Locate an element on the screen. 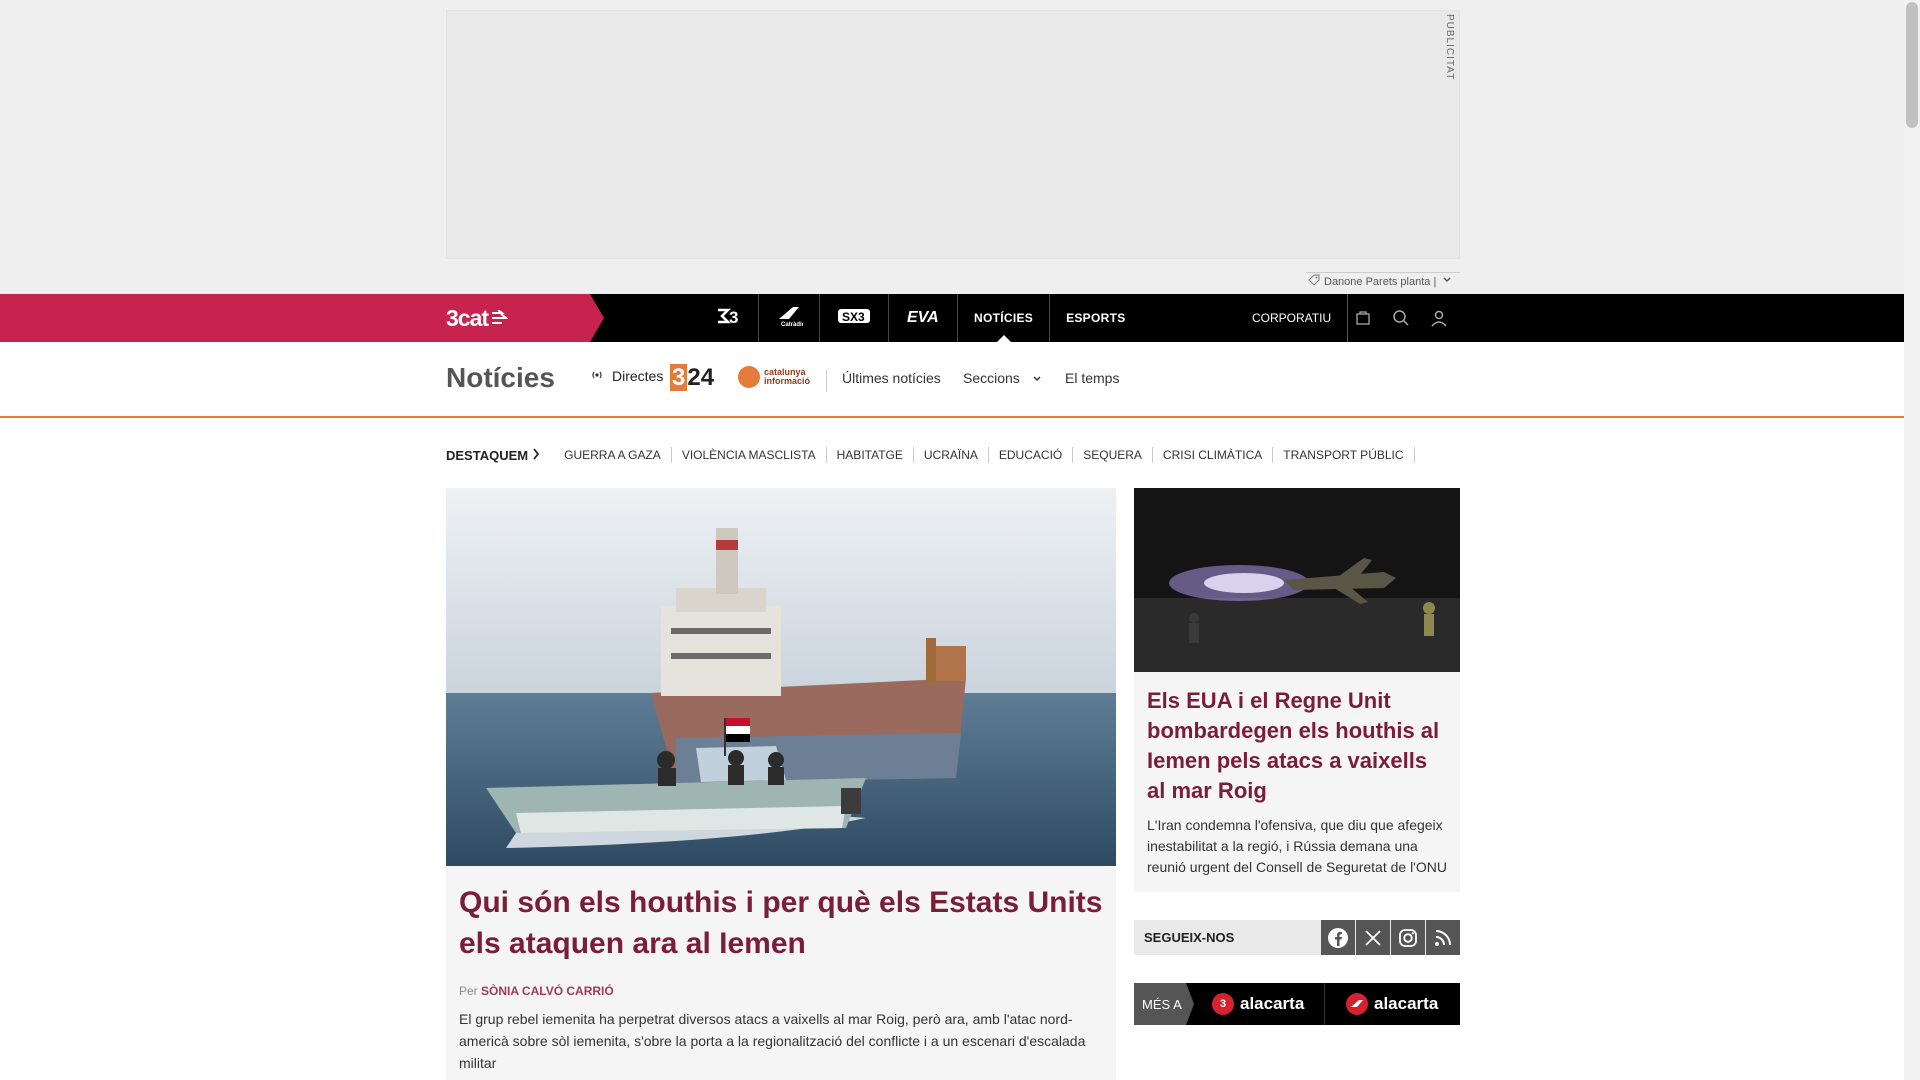 The image size is (1920, 1080). tag-crisi-climatica: CRISI CLIMÀTICA is located at coordinates (1213, 455).